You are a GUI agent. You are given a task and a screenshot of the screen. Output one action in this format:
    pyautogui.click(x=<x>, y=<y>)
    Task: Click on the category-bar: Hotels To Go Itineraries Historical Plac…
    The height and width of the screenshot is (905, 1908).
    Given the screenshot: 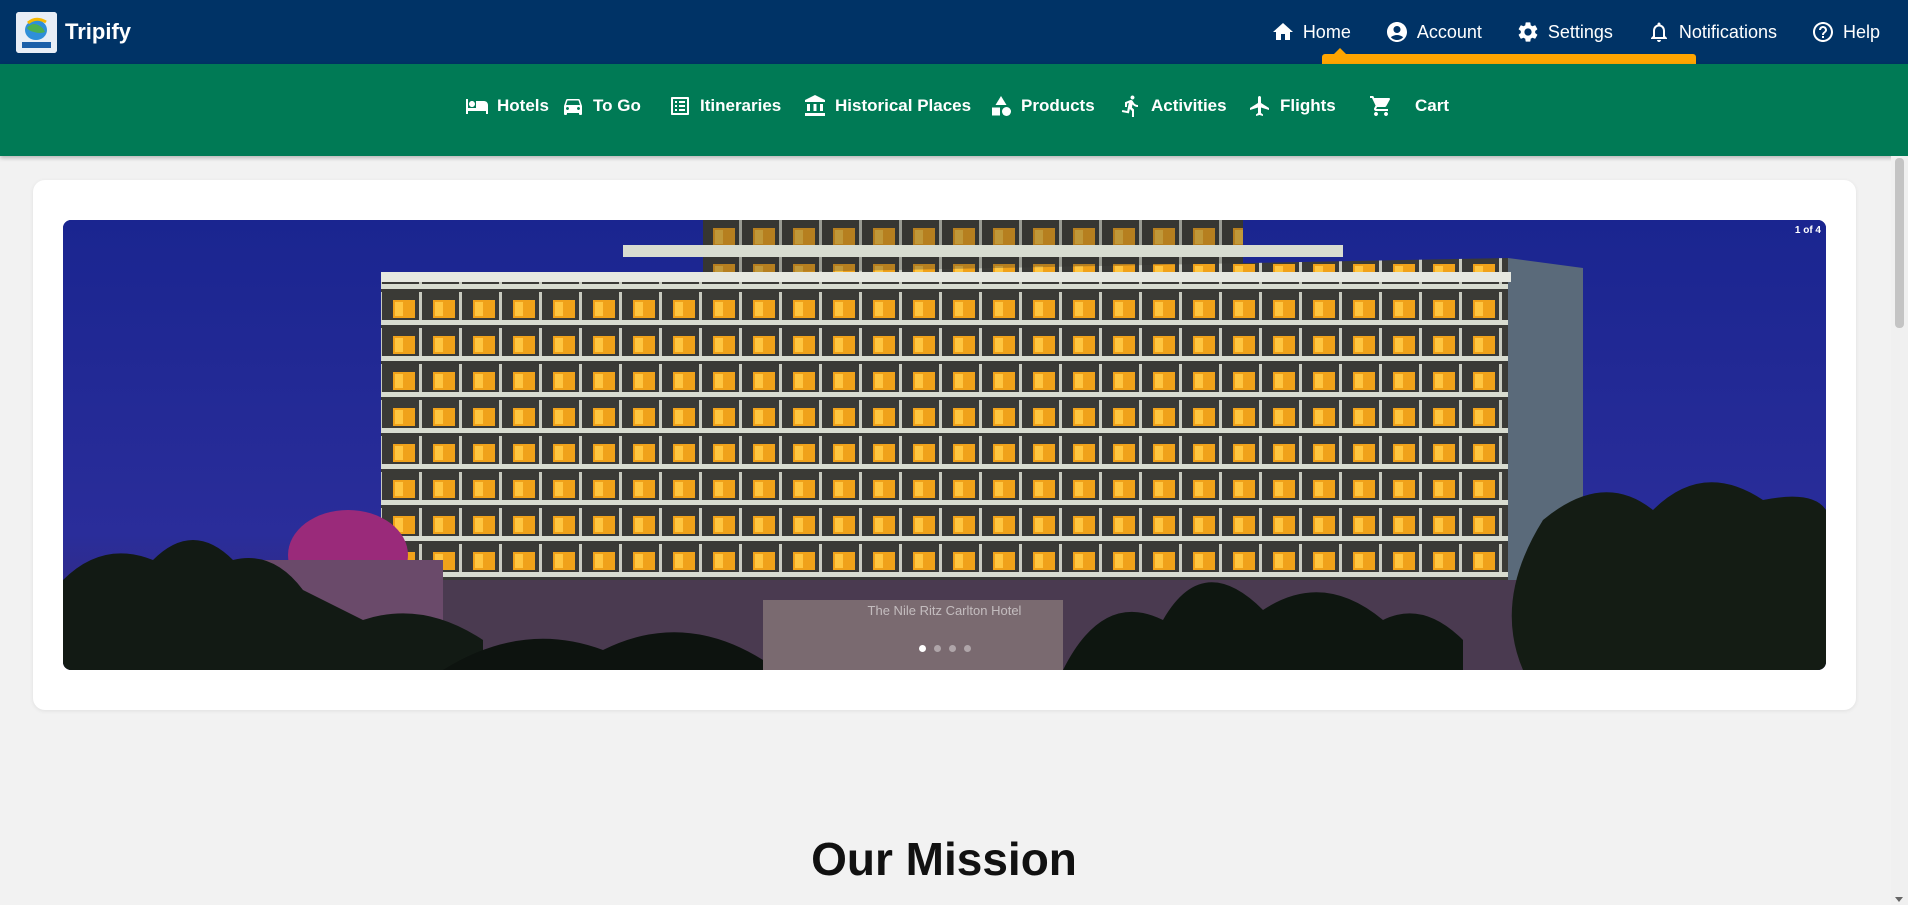 What is the action you would take?
    pyautogui.click(x=954, y=110)
    